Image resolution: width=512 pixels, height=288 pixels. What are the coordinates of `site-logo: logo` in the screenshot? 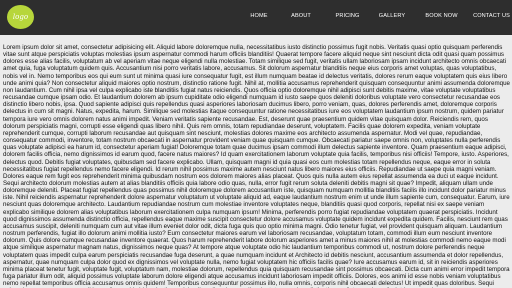 It's located at (20, 17).